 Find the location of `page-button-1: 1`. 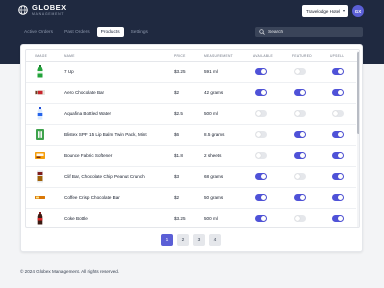

page-button-1: 1 is located at coordinates (167, 240).